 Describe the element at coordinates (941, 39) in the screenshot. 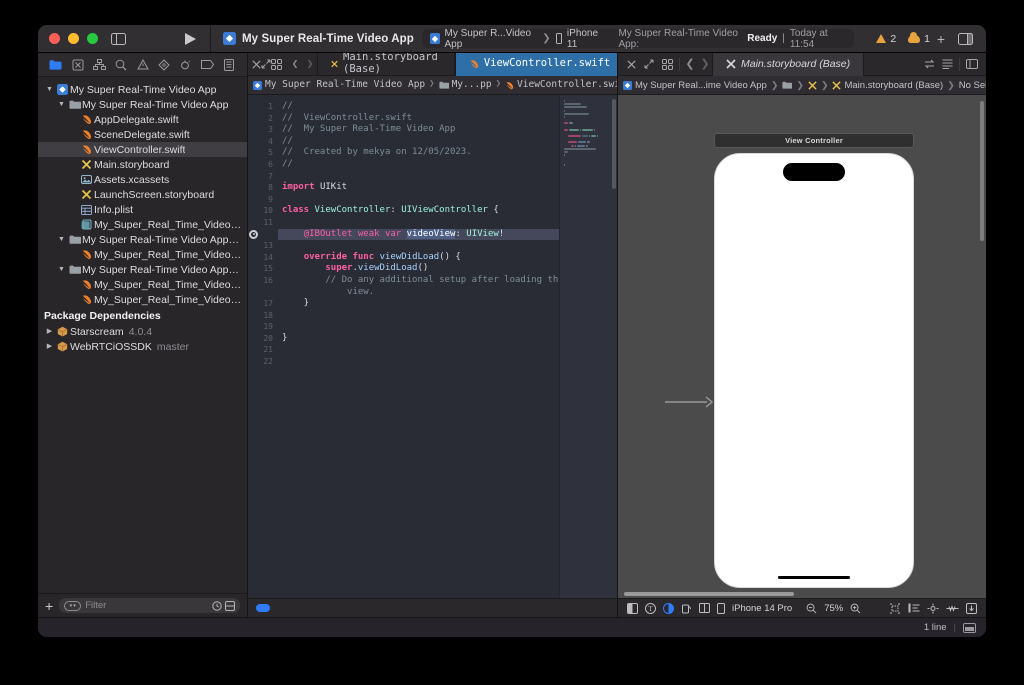

I see `add-editor-button: +` at that location.